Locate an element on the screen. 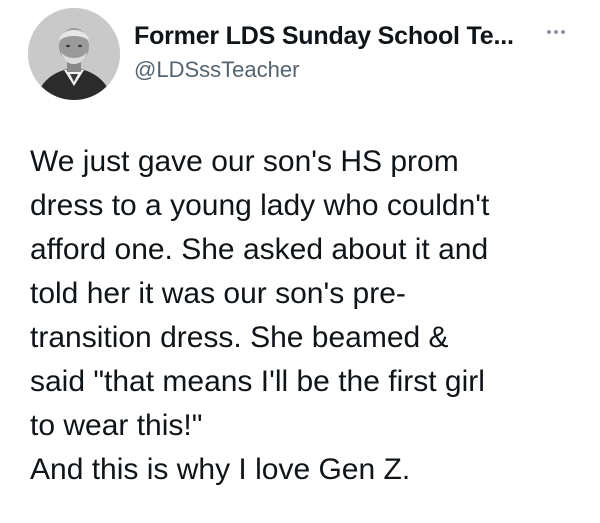  tweet-text-line: said "that means I'll be the first girl is located at coordinates (257, 381).